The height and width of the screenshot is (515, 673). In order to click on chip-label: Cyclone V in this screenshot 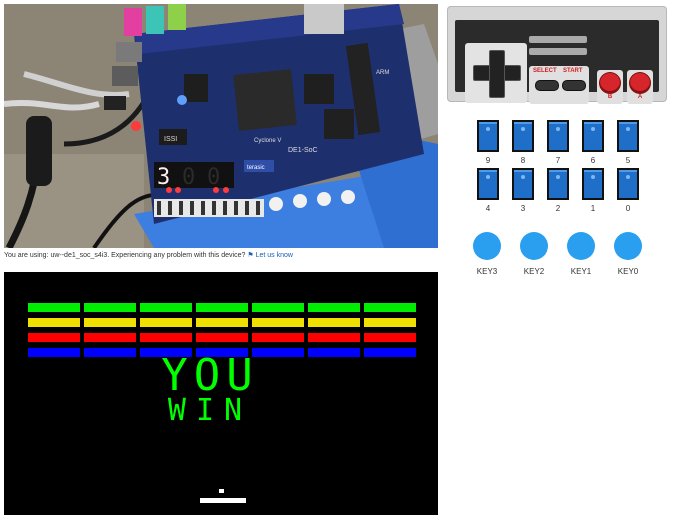, I will do `click(267, 141)`.